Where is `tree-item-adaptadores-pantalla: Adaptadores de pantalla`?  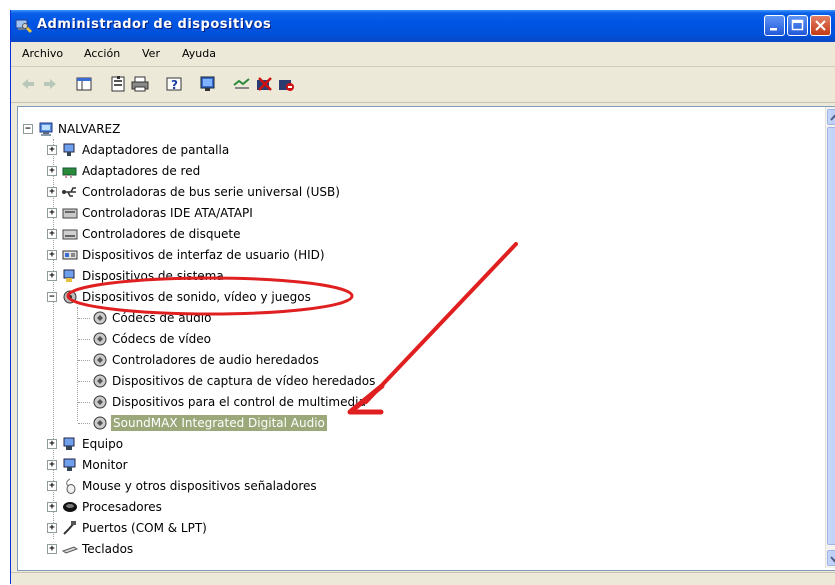
tree-item-adaptadores-pantalla: Adaptadores de pantalla is located at coordinates (155, 150).